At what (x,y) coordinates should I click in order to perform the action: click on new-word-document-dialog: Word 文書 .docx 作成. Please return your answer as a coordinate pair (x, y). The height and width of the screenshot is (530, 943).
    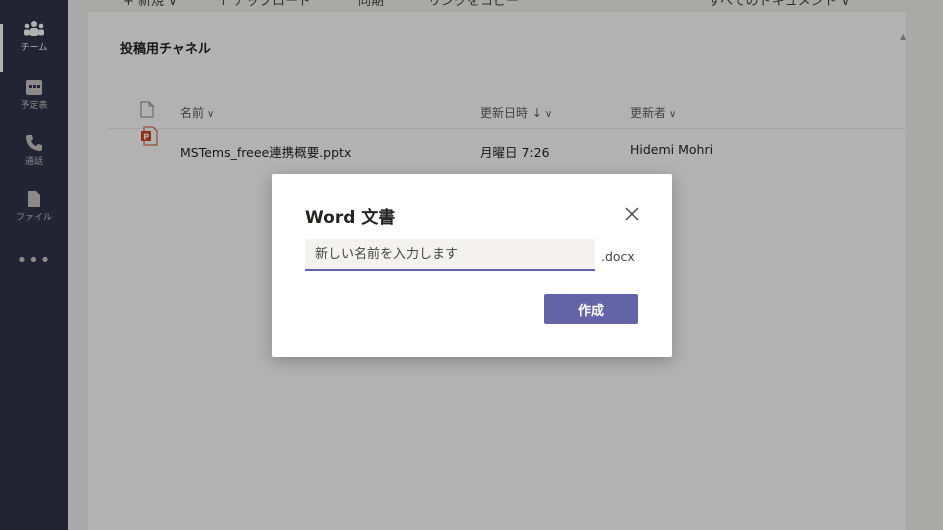
    Looking at the image, I should click on (472, 265).